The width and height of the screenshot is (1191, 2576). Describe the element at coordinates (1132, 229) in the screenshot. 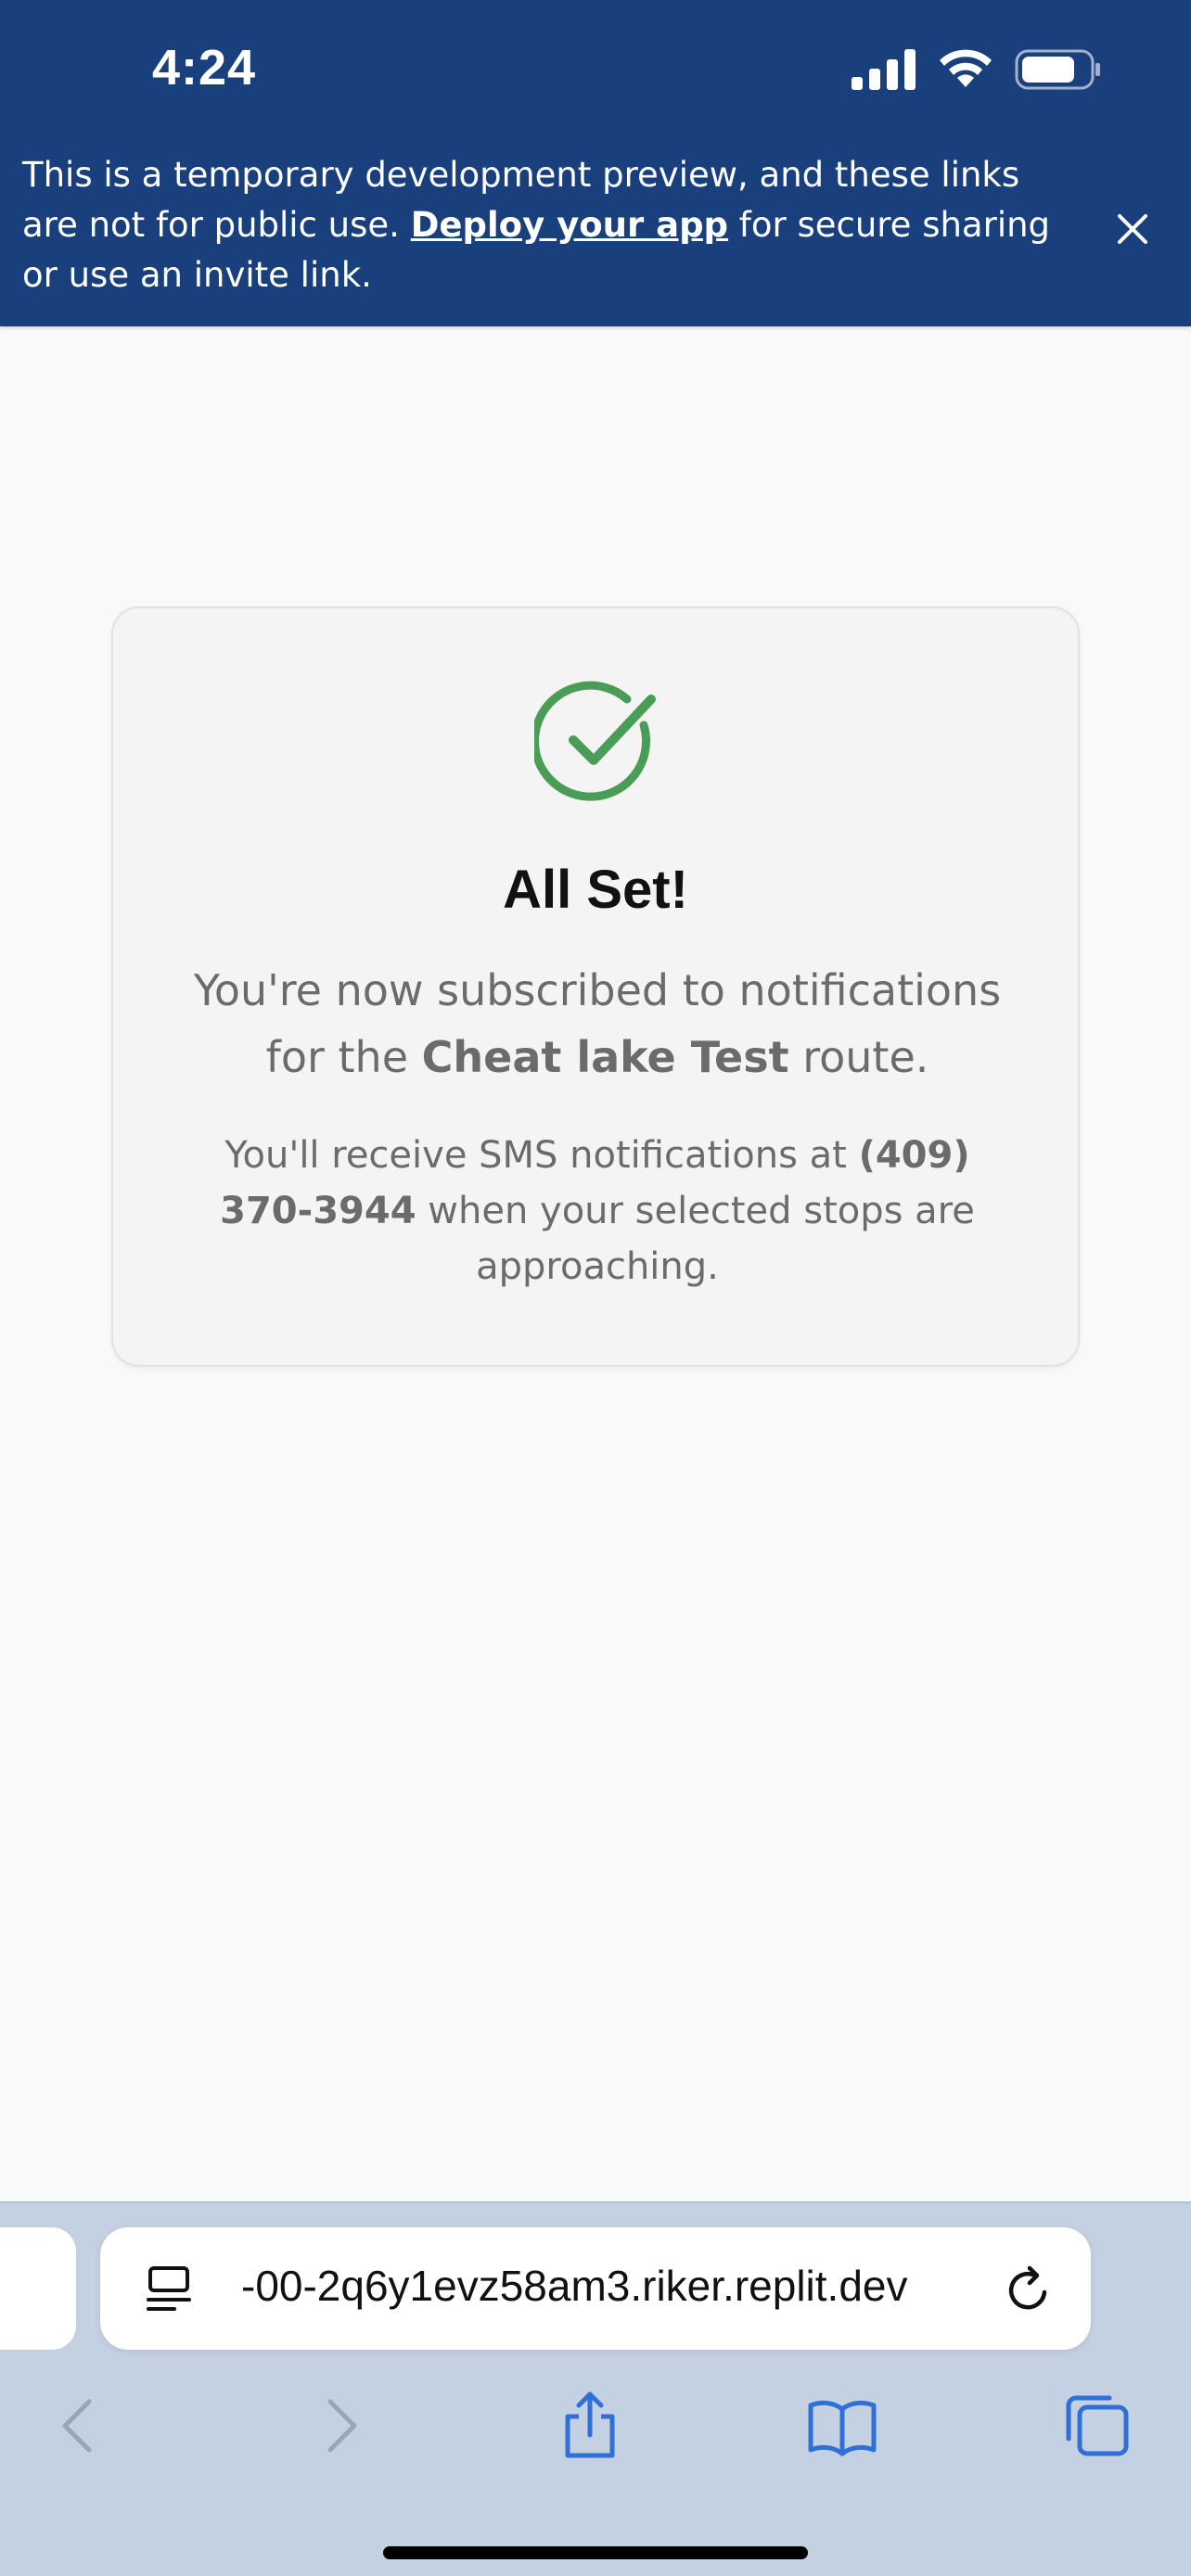

I see `close-icon` at that location.